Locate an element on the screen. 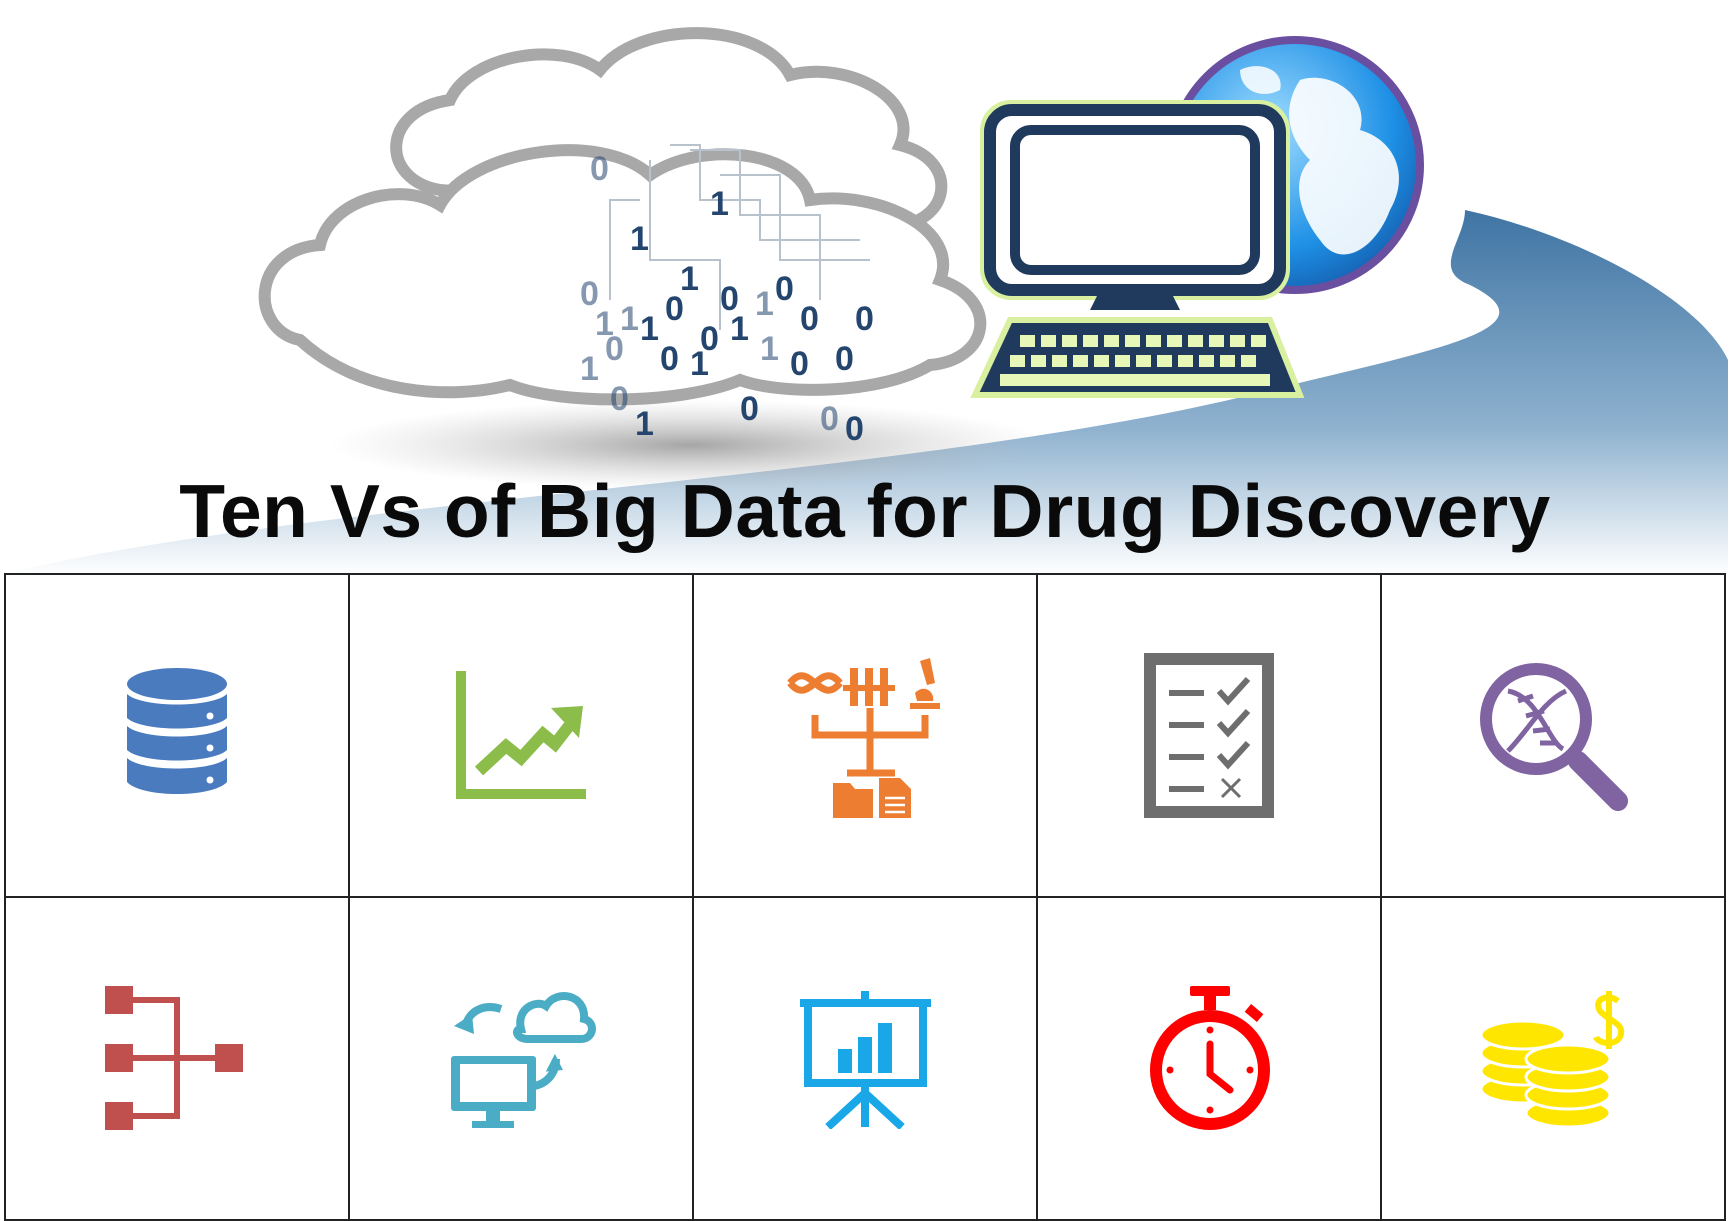 The image size is (1730, 1221). presentation-board-icon is located at coordinates (865, 1059).